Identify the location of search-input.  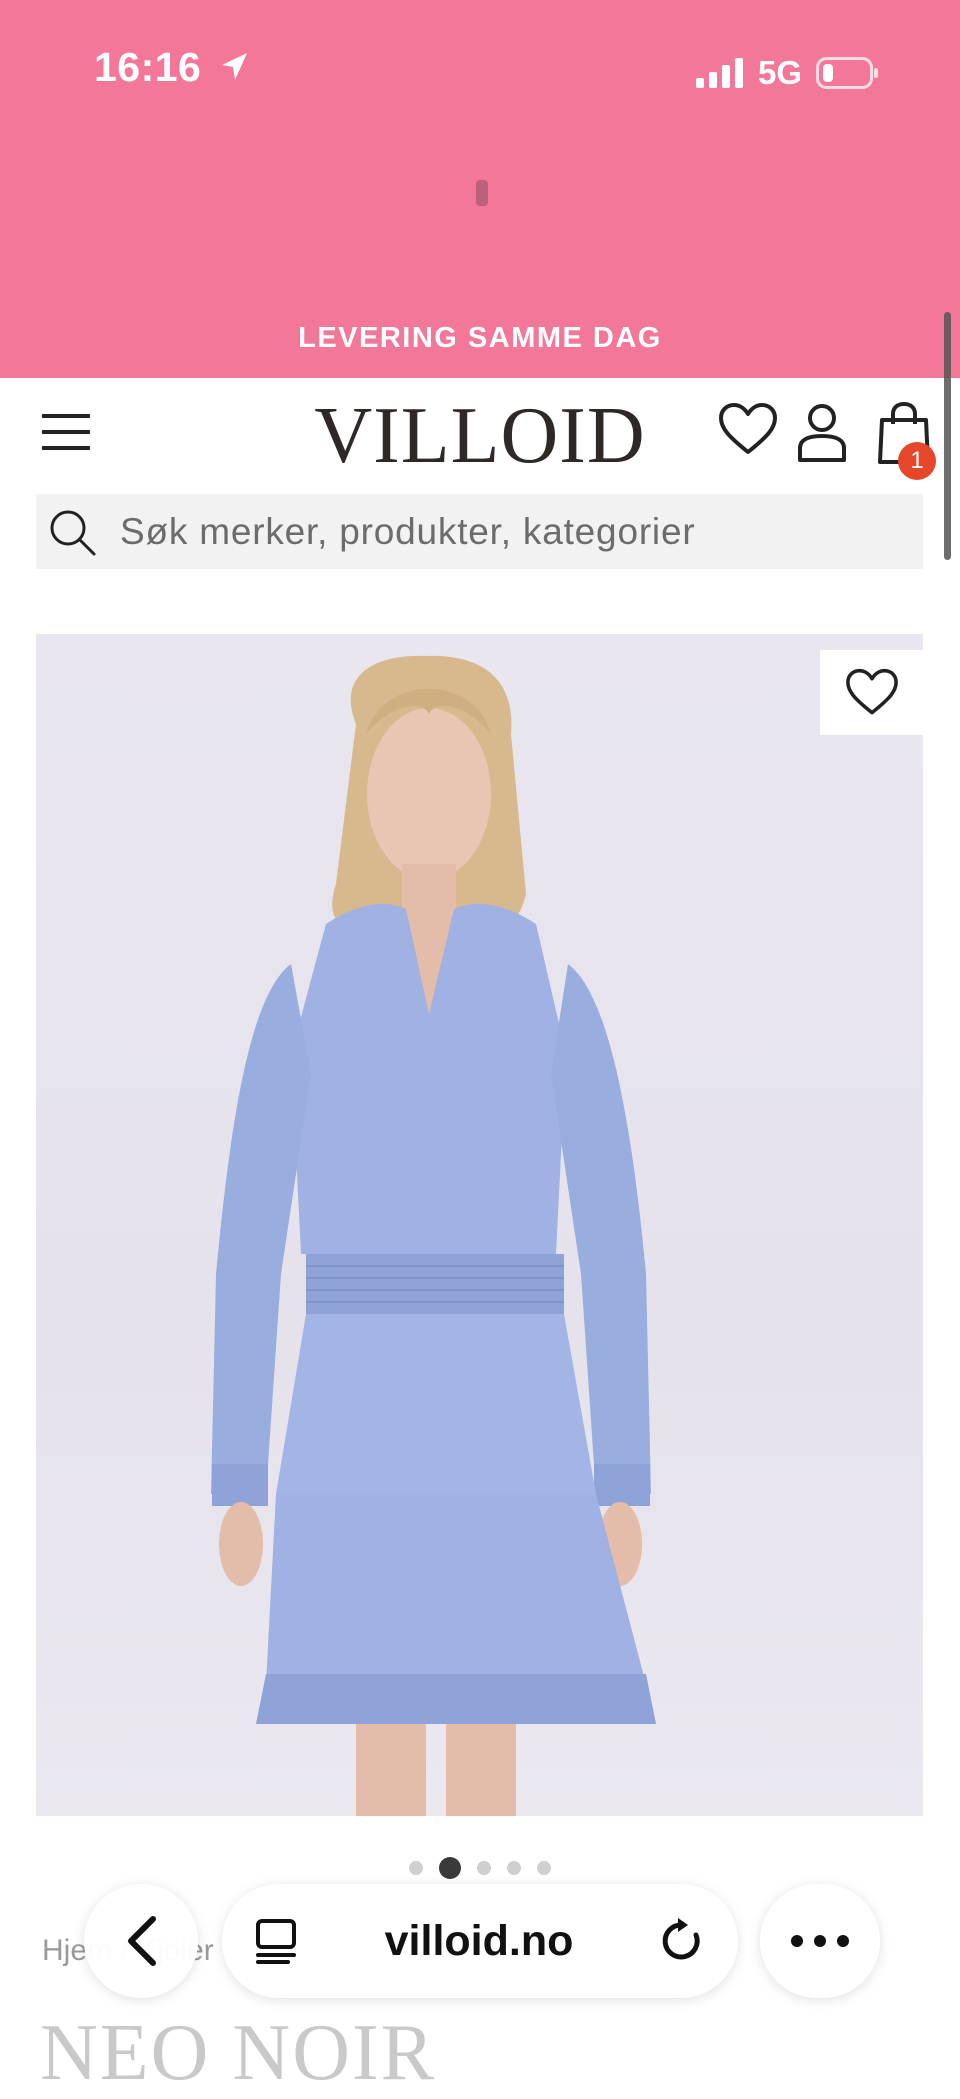
(500, 531).